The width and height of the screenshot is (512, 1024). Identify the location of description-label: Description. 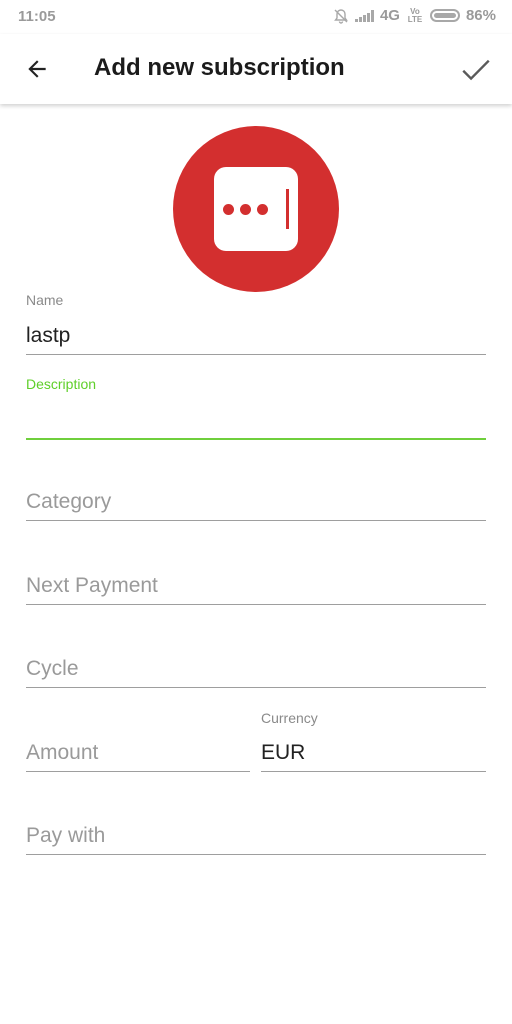
(61, 384).